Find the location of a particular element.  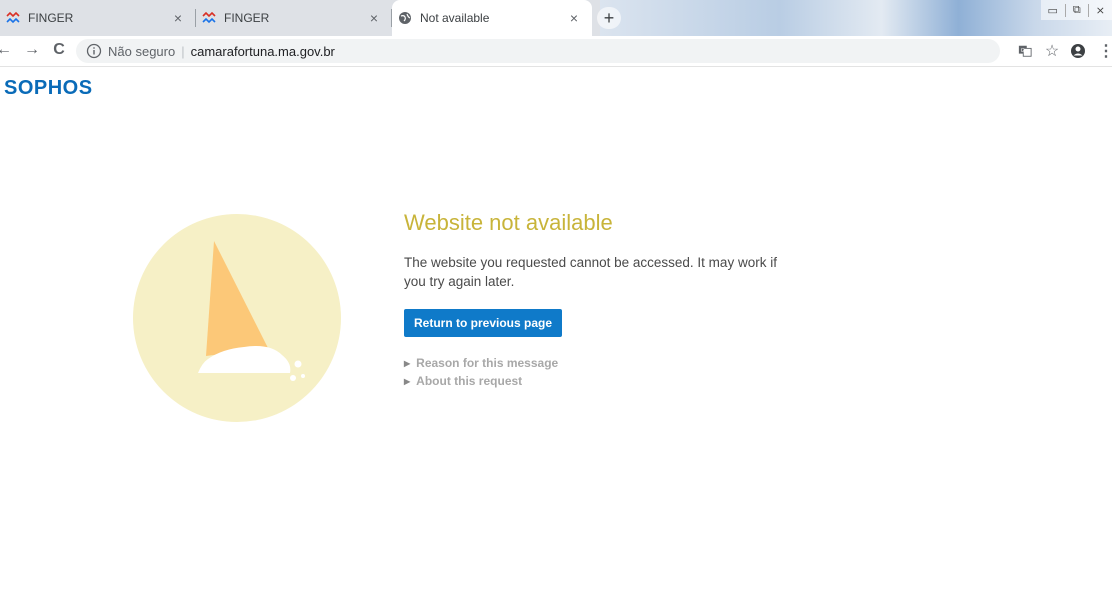

reload-icon: C is located at coordinates (59, 50).